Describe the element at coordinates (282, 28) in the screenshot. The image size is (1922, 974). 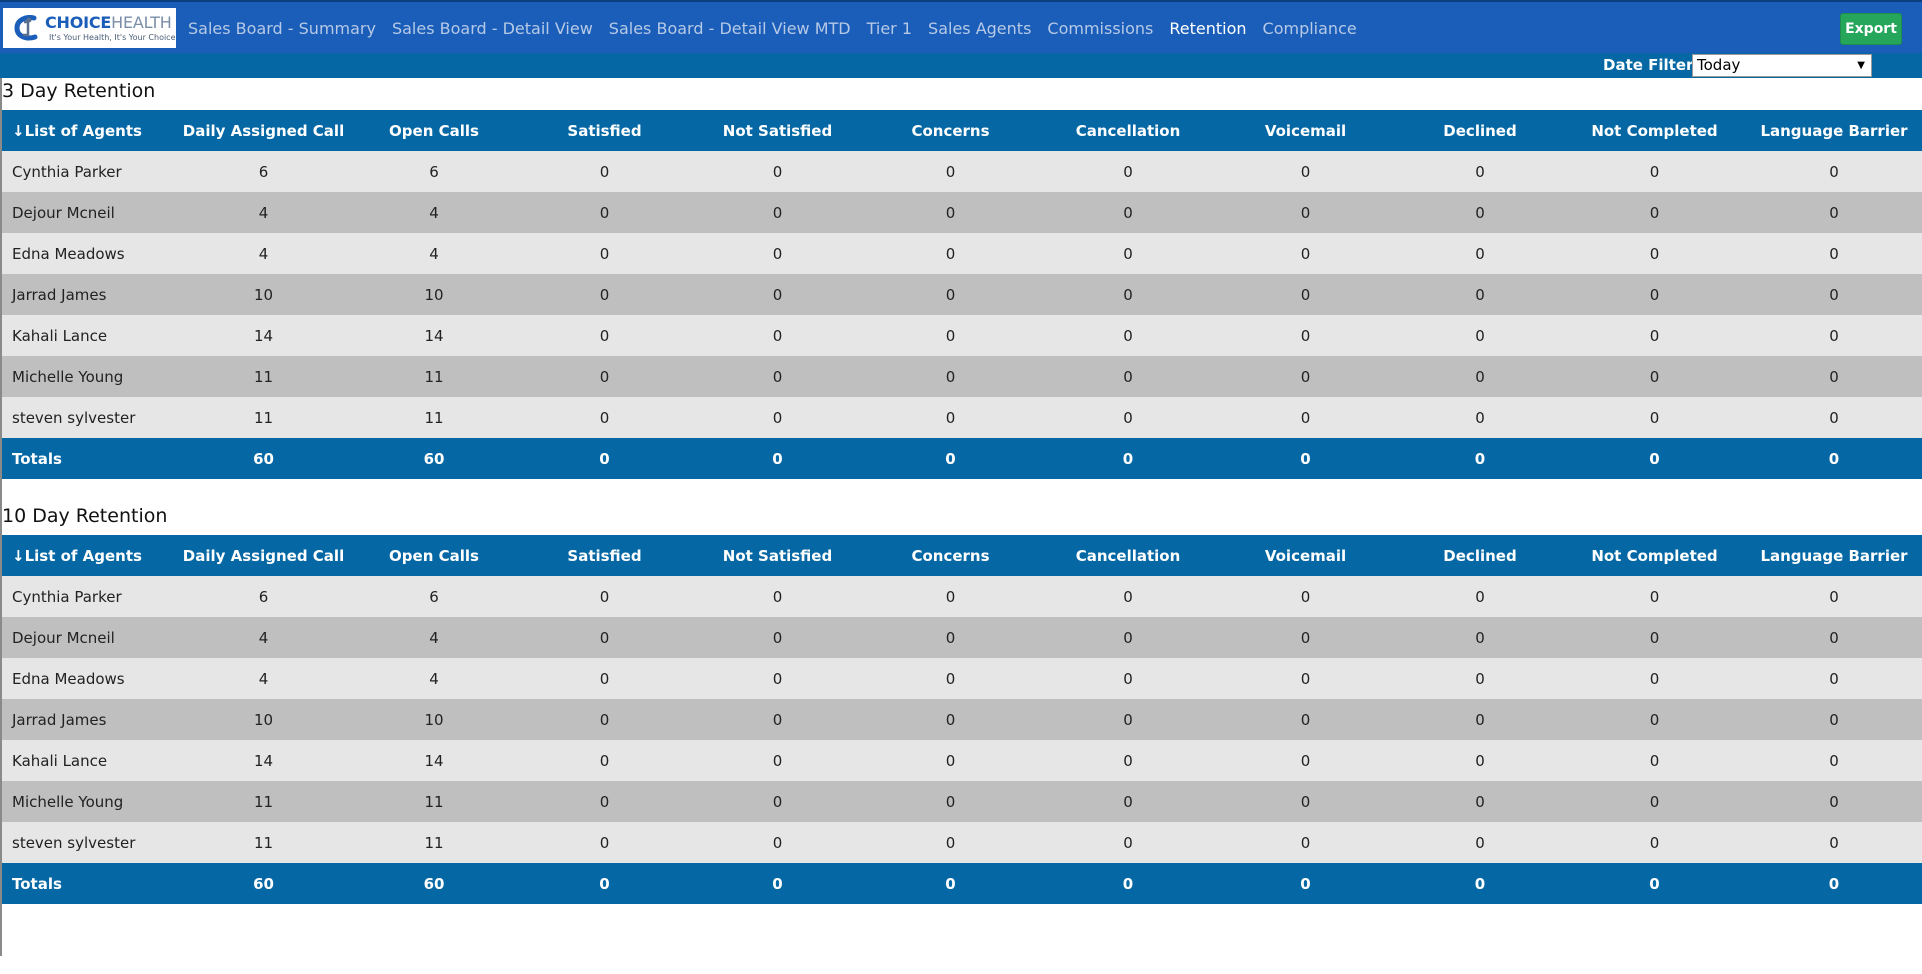
I see `nav-link-sales-board-summary: Sales Board - Summary` at that location.